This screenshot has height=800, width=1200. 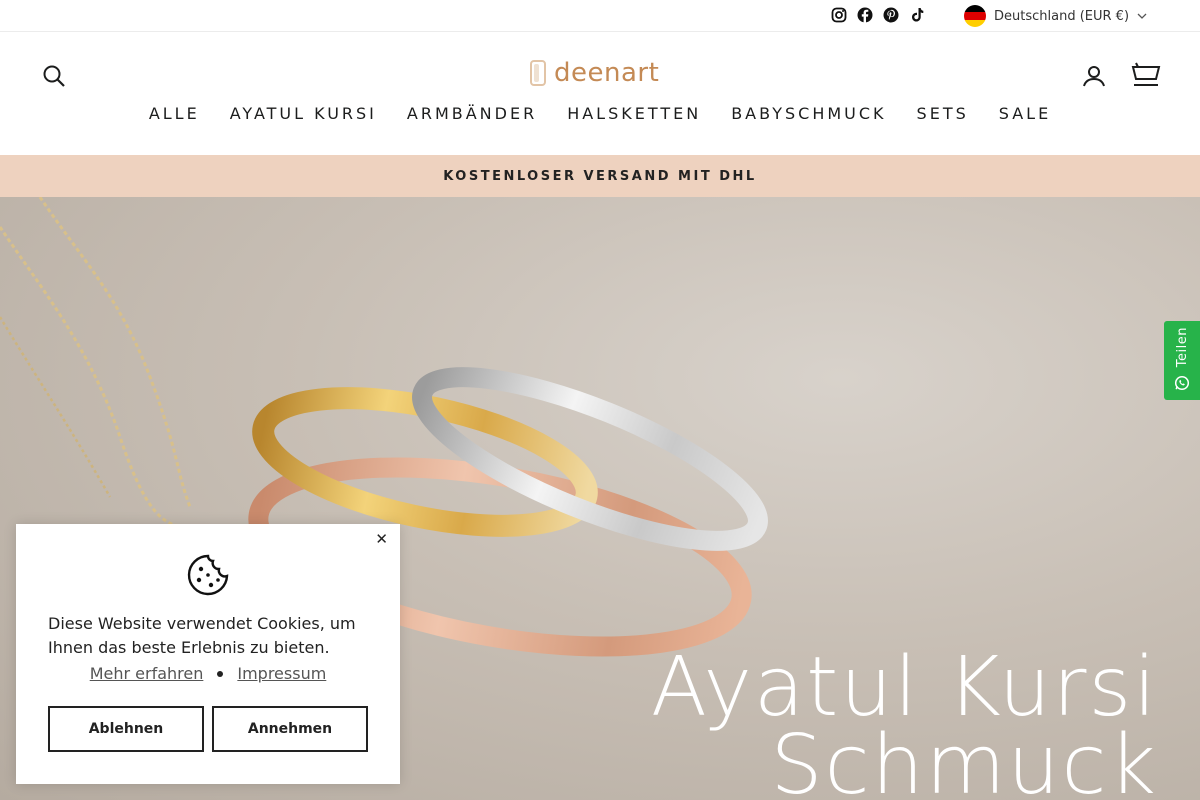 I want to click on nav-item-halsketten: HALSKETTEN, so click(x=634, y=113).